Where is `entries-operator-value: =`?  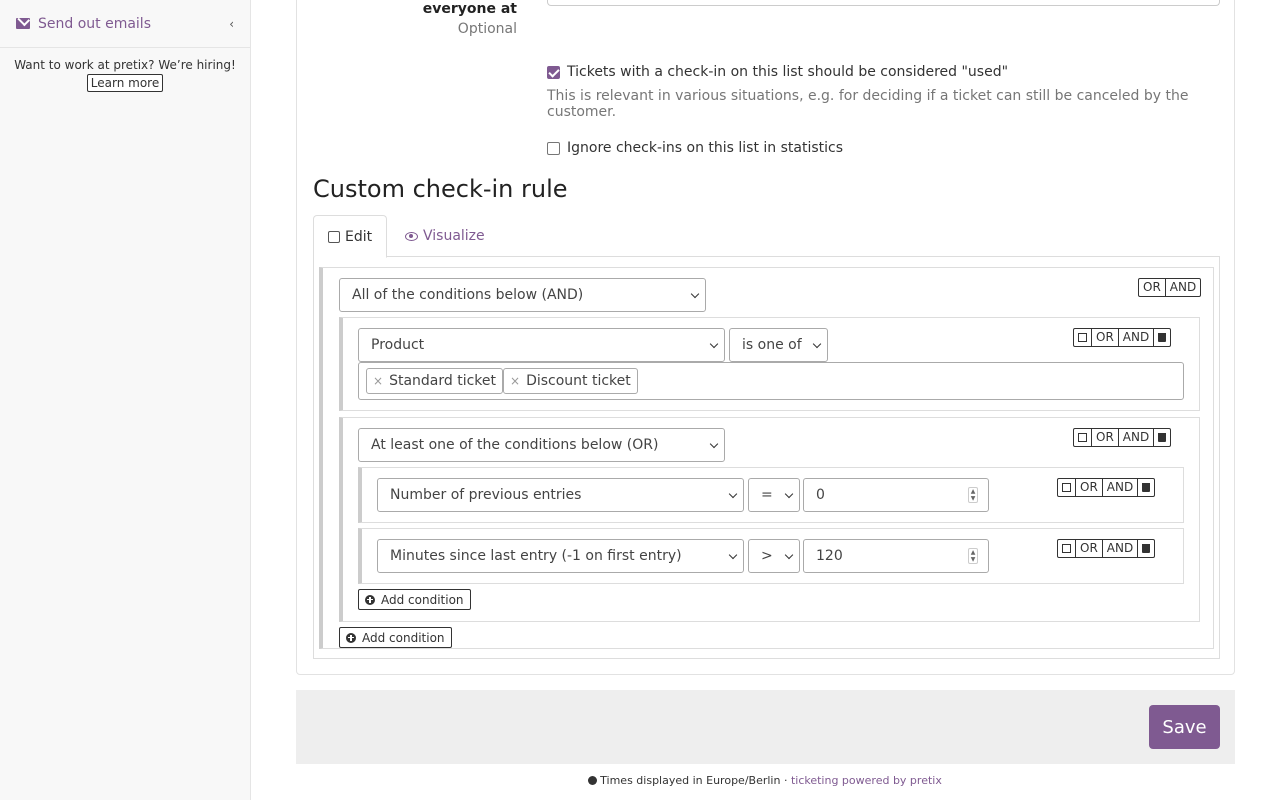 entries-operator-value: = is located at coordinates (767, 495).